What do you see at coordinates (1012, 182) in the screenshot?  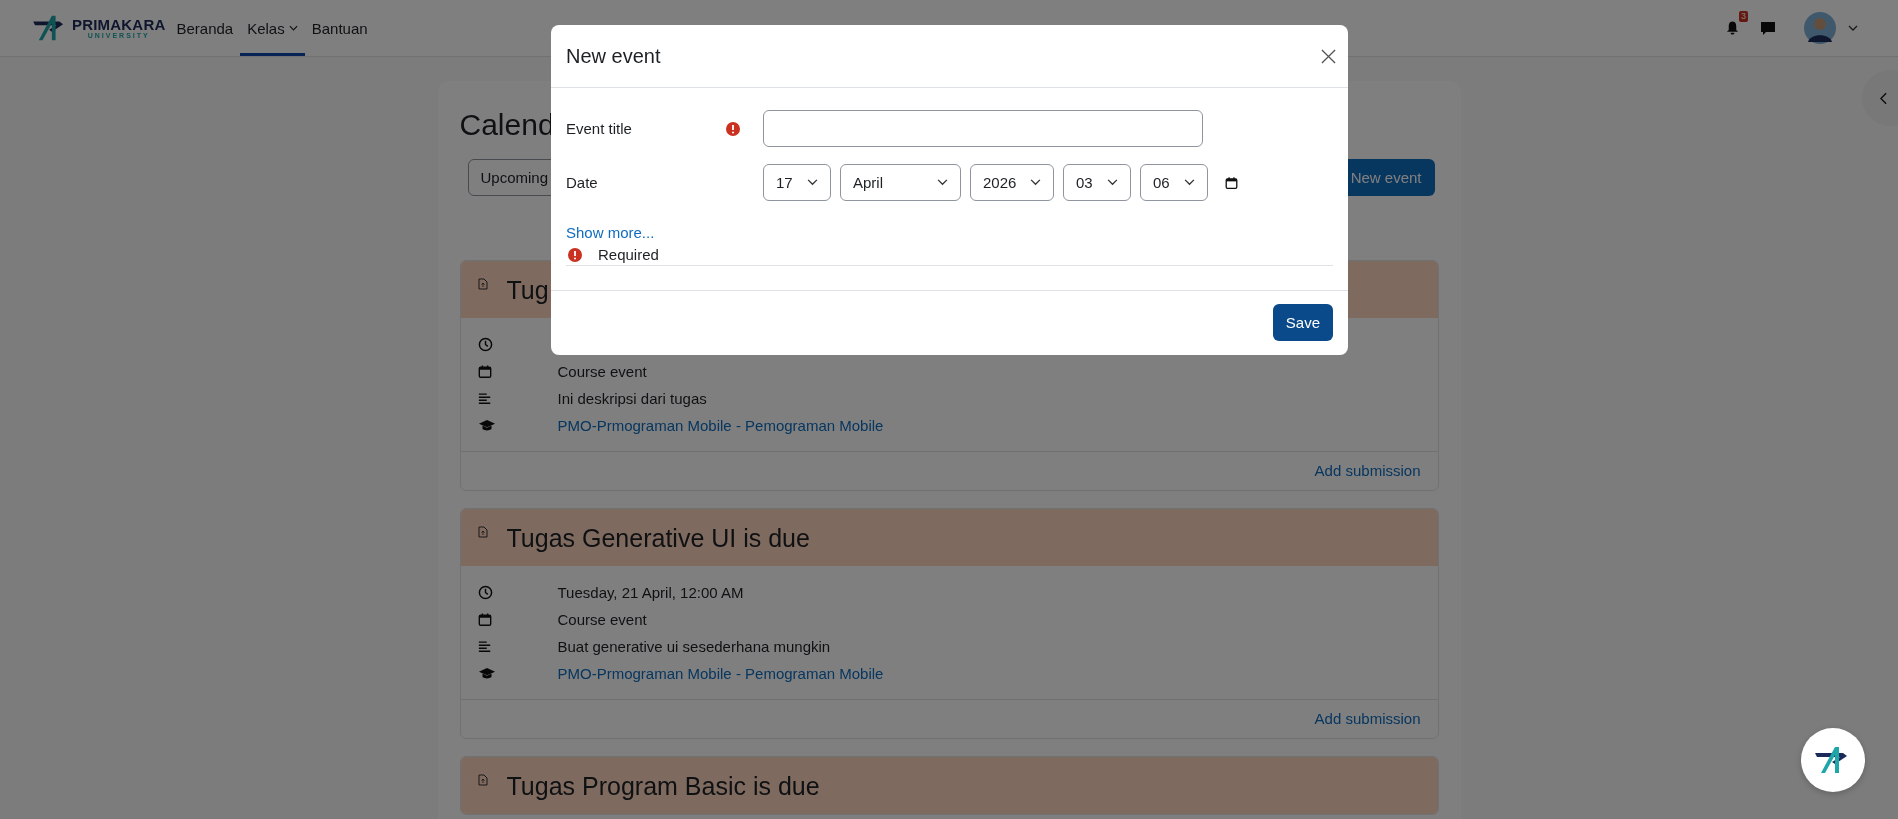 I see `date-select: 2026` at bounding box center [1012, 182].